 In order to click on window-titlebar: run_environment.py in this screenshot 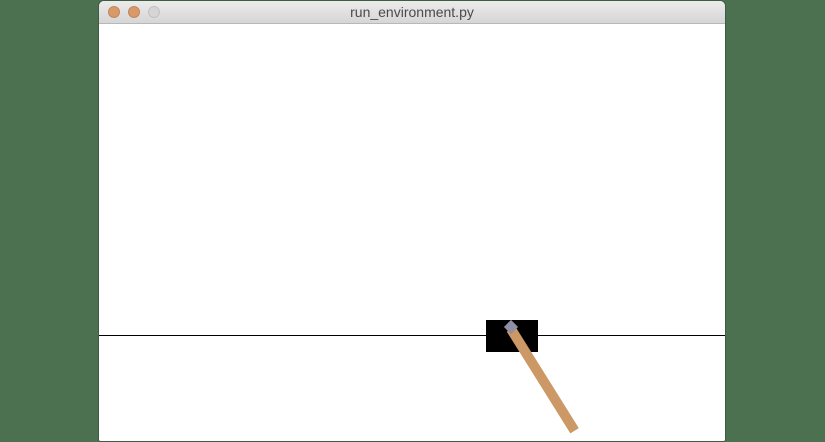, I will do `click(412, 12)`.